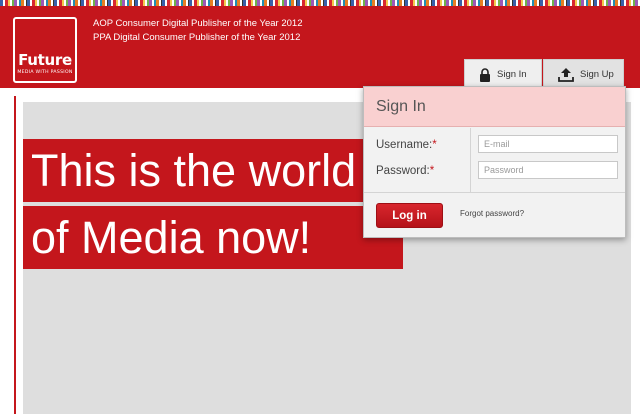 This screenshot has width=640, height=414. What do you see at coordinates (406, 145) in the screenshot?
I see `username-label: Username:*` at bounding box center [406, 145].